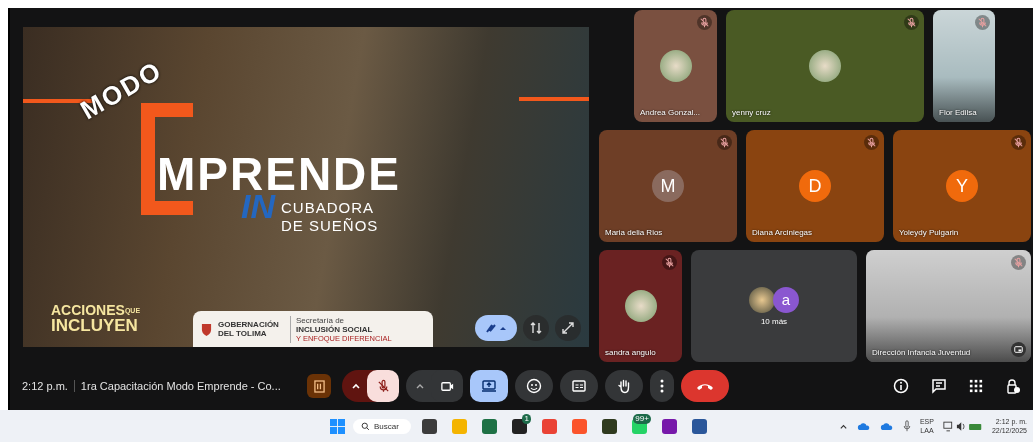 The width and height of the screenshot is (1033, 442). Describe the element at coordinates (815, 186) in the screenshot. I see `avatar-initial: D` at that location.